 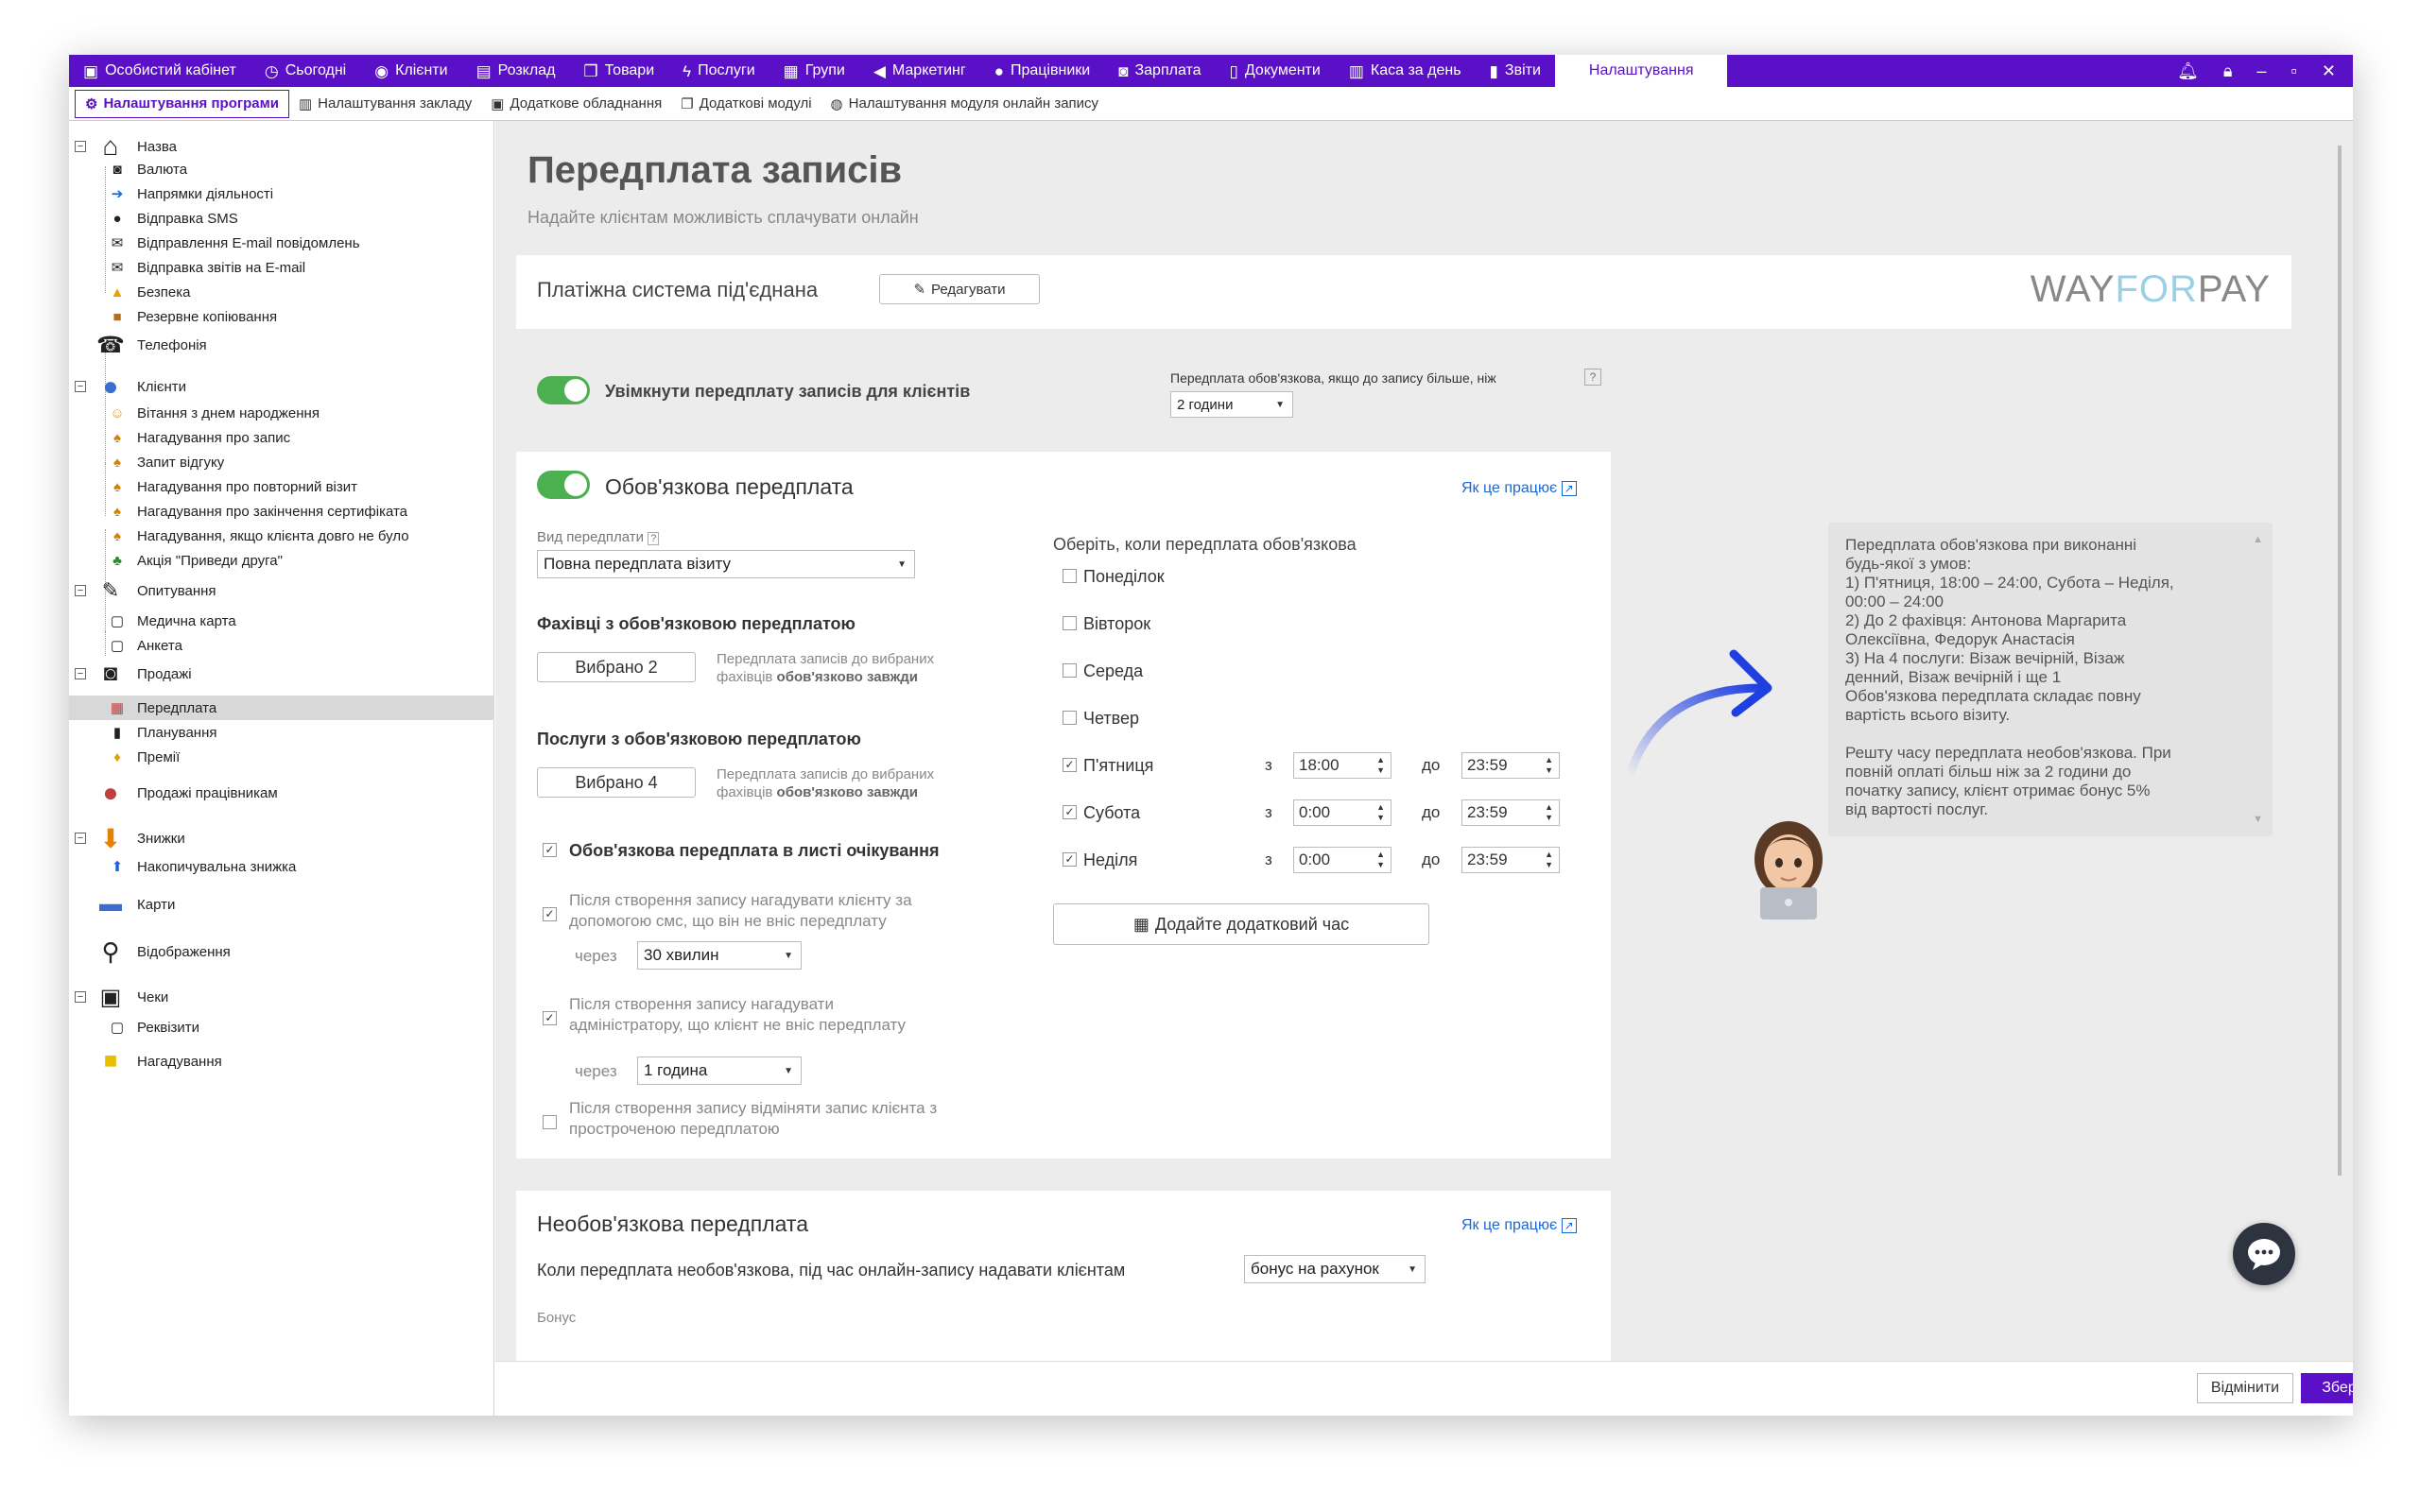 I want to click on tree-item-cert-end: ♠ Нагадування про закінчення сертифіката, so click(x=281, y=511).